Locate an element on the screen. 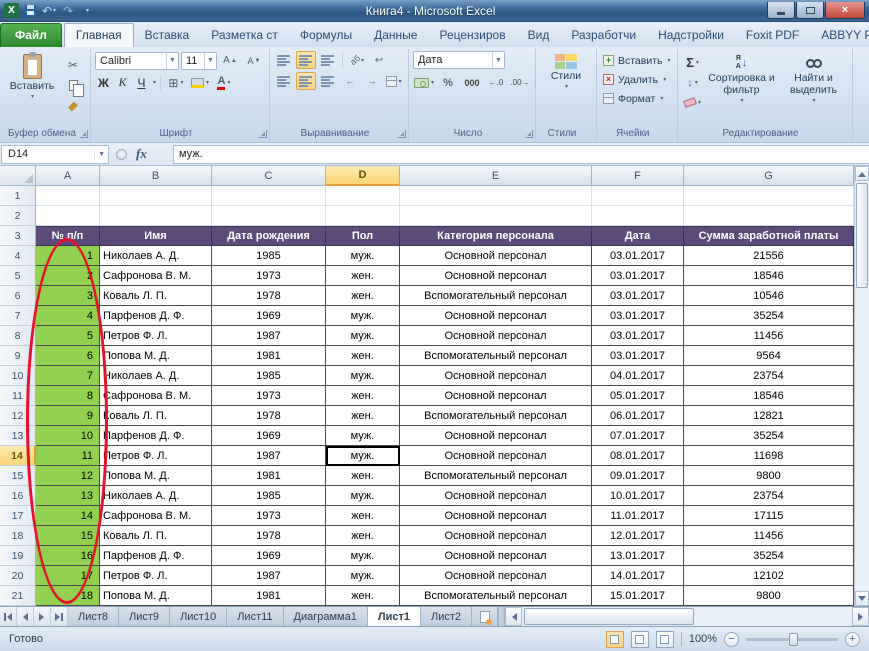 The height and width of the screenshot is (651, 869). row-header-17: 17 is located at coordinates (18, 516).